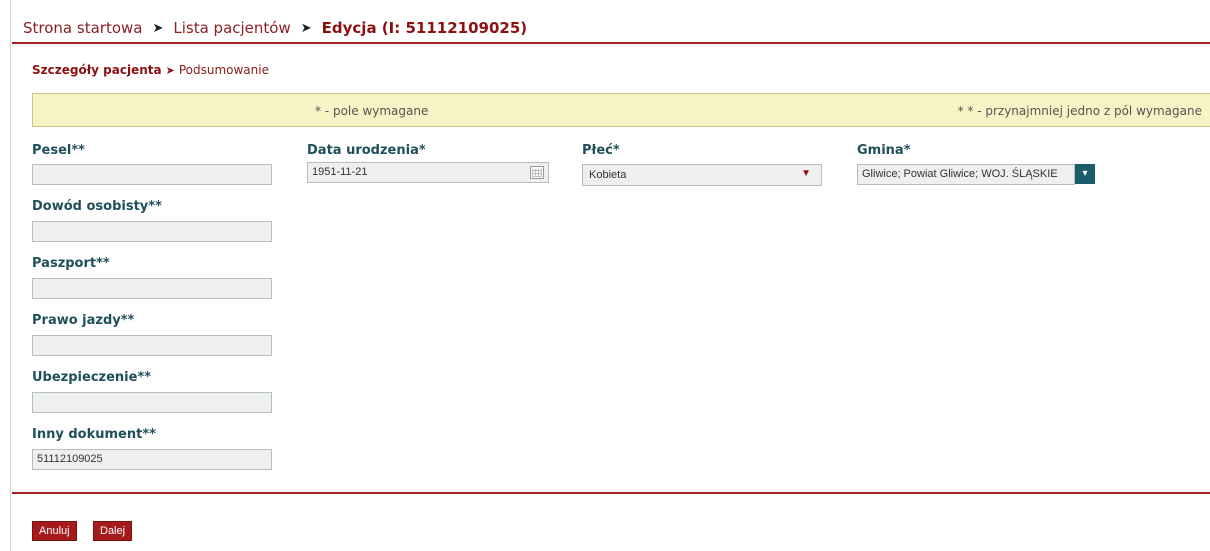 This screenshot has height=551, width=1210. What do you see at coordinates (152, 459) in the screenshot?
I see `other-document-input: 51112109025` at bounding box center [152, 459].